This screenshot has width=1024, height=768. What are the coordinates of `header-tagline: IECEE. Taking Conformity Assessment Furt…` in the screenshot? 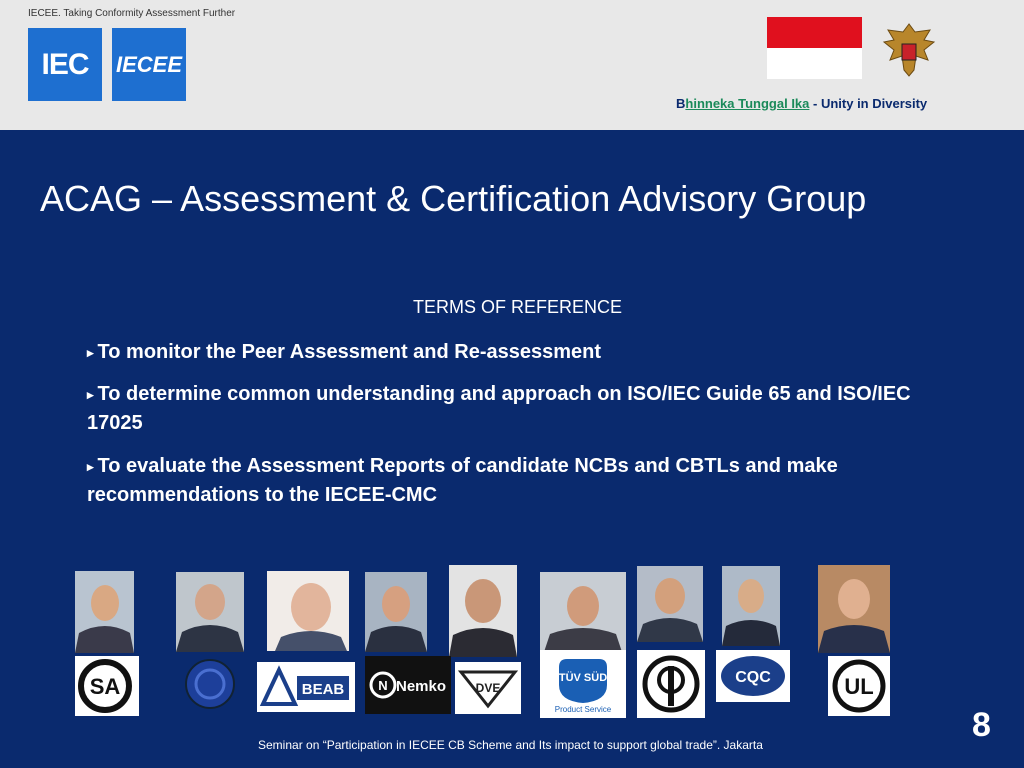 It's located at (132, 13).